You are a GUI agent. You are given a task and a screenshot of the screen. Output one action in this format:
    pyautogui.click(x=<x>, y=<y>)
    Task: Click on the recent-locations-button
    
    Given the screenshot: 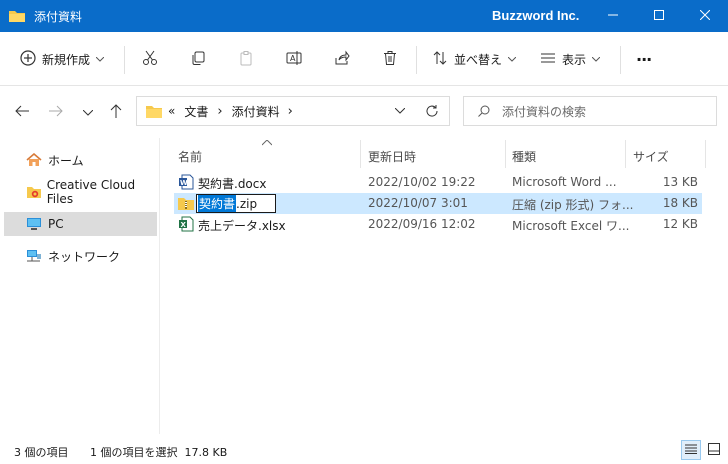 What is the action you would take?
    pyautogui.click(x=88, y=112)
    